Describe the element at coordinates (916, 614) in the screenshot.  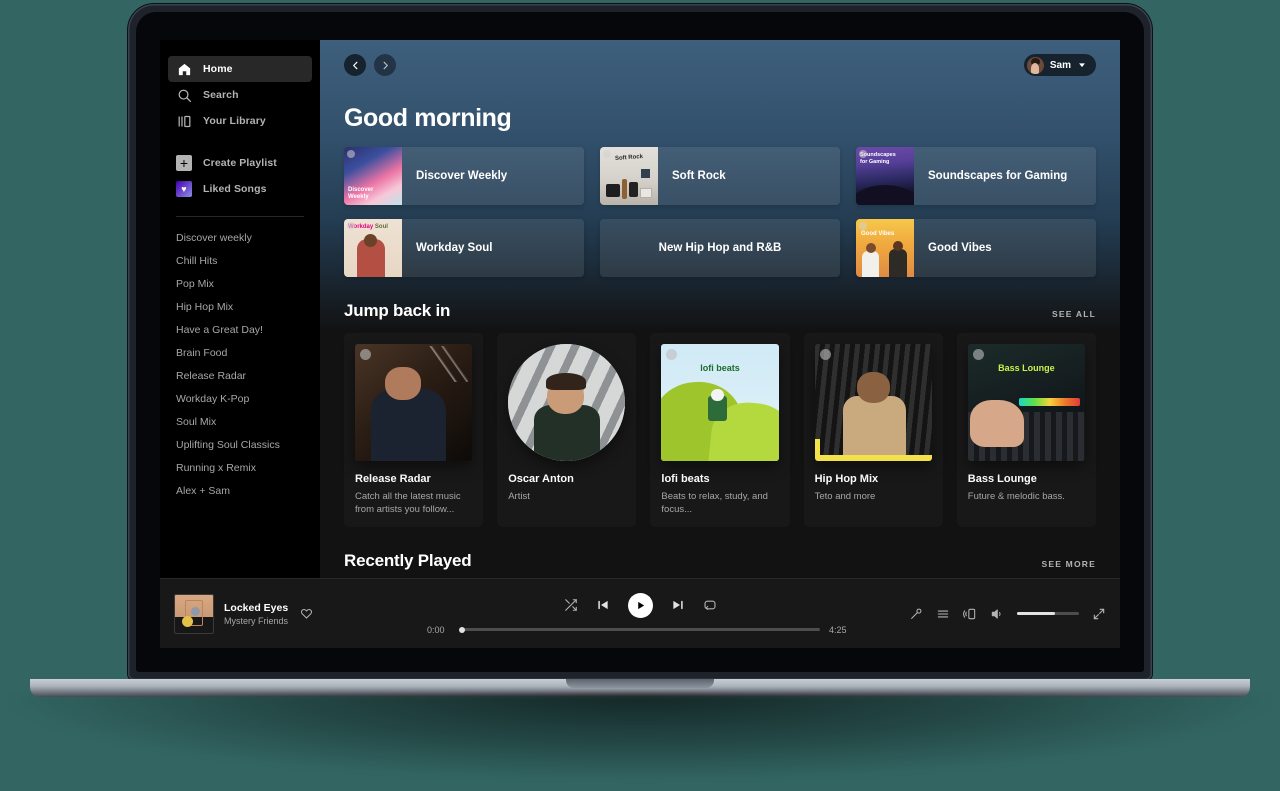
I see `microphone-icon` at that location.